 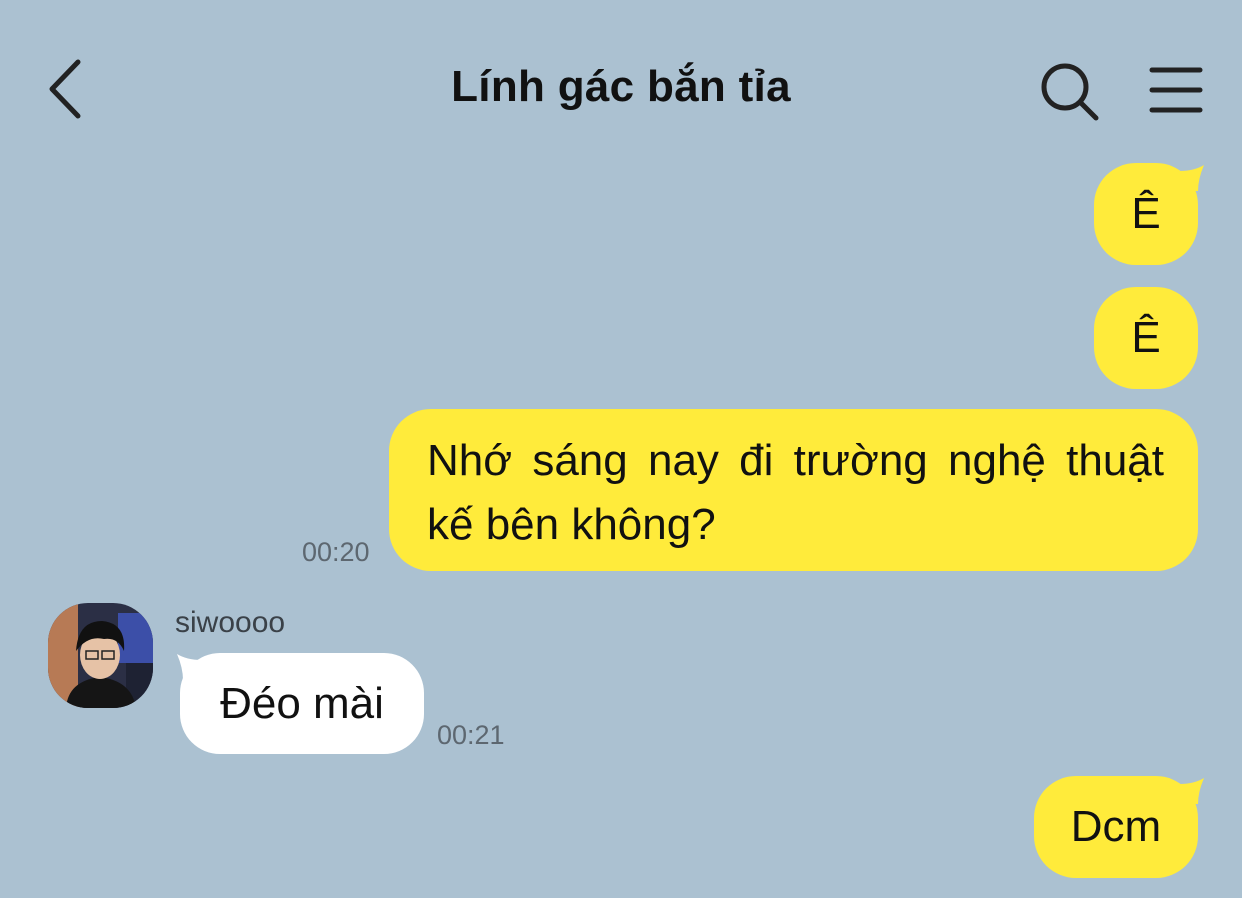 I want to click on message-timestamp: 00:20, so click(x=336, y=552).